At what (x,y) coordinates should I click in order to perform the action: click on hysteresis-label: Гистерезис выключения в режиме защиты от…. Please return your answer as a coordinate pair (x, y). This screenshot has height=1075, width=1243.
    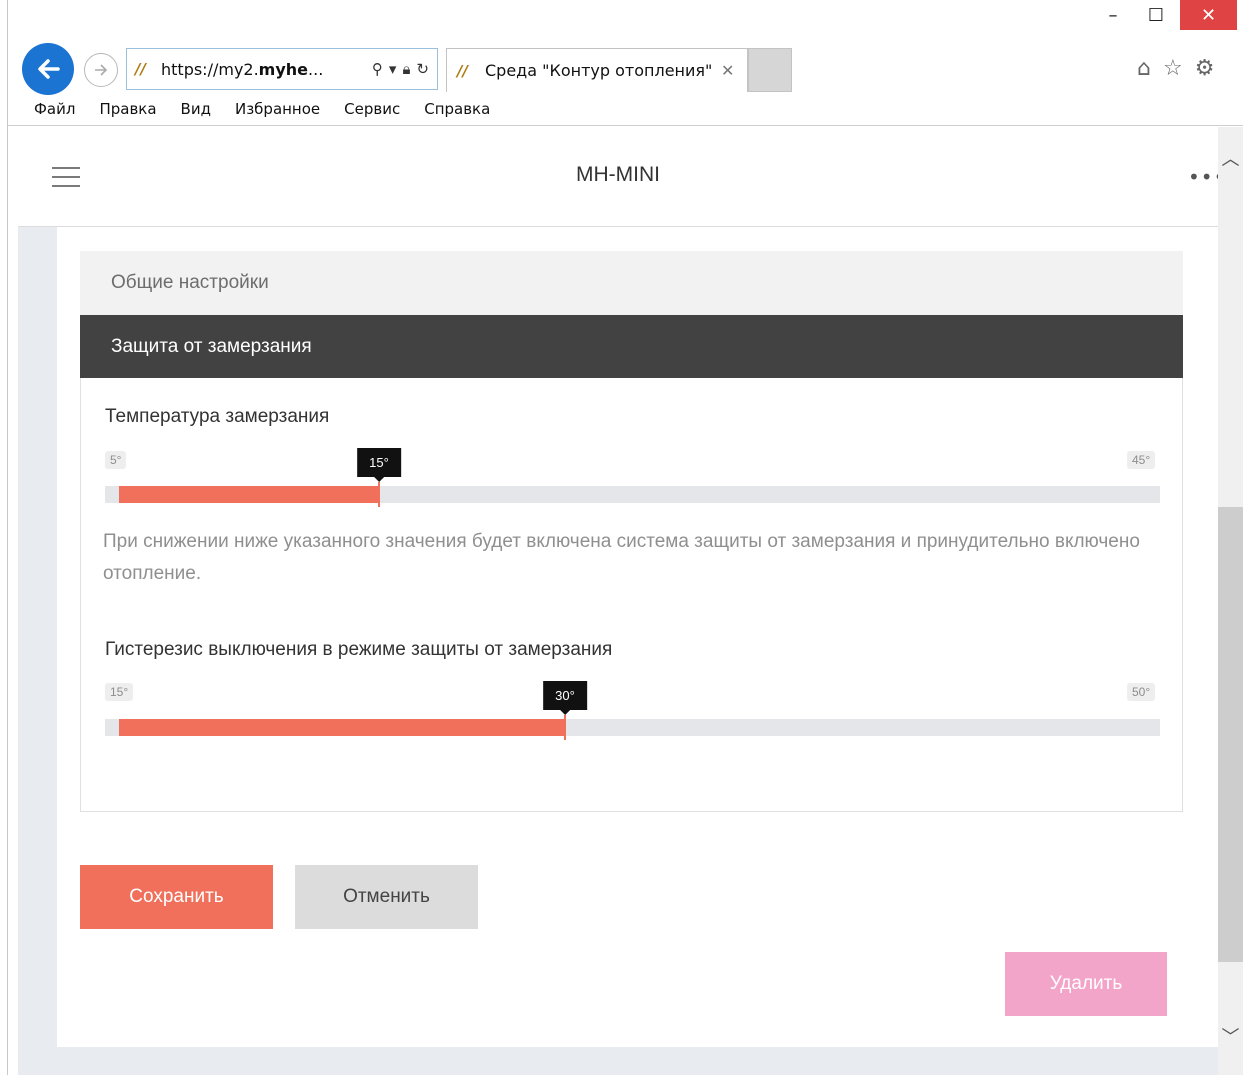
    Looking at the image, I should click on (359, 649).